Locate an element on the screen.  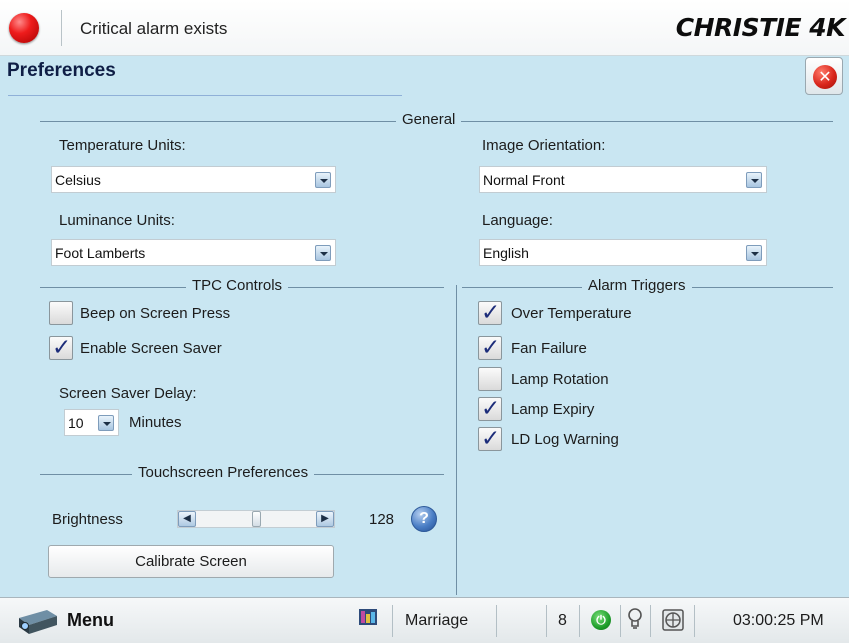
temperature-units-select: Celsius is located at coordinates (193, 179).